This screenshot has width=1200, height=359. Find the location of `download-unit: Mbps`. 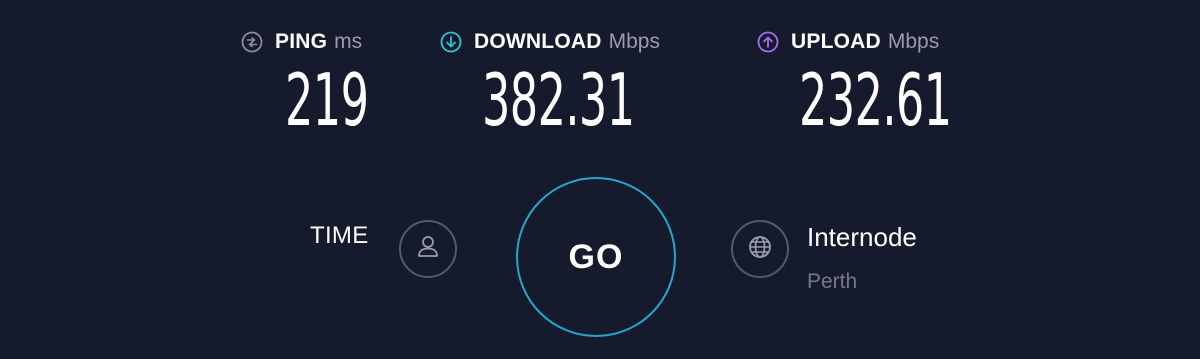

download-unit: Mbps is located at coordinates (634, 41).